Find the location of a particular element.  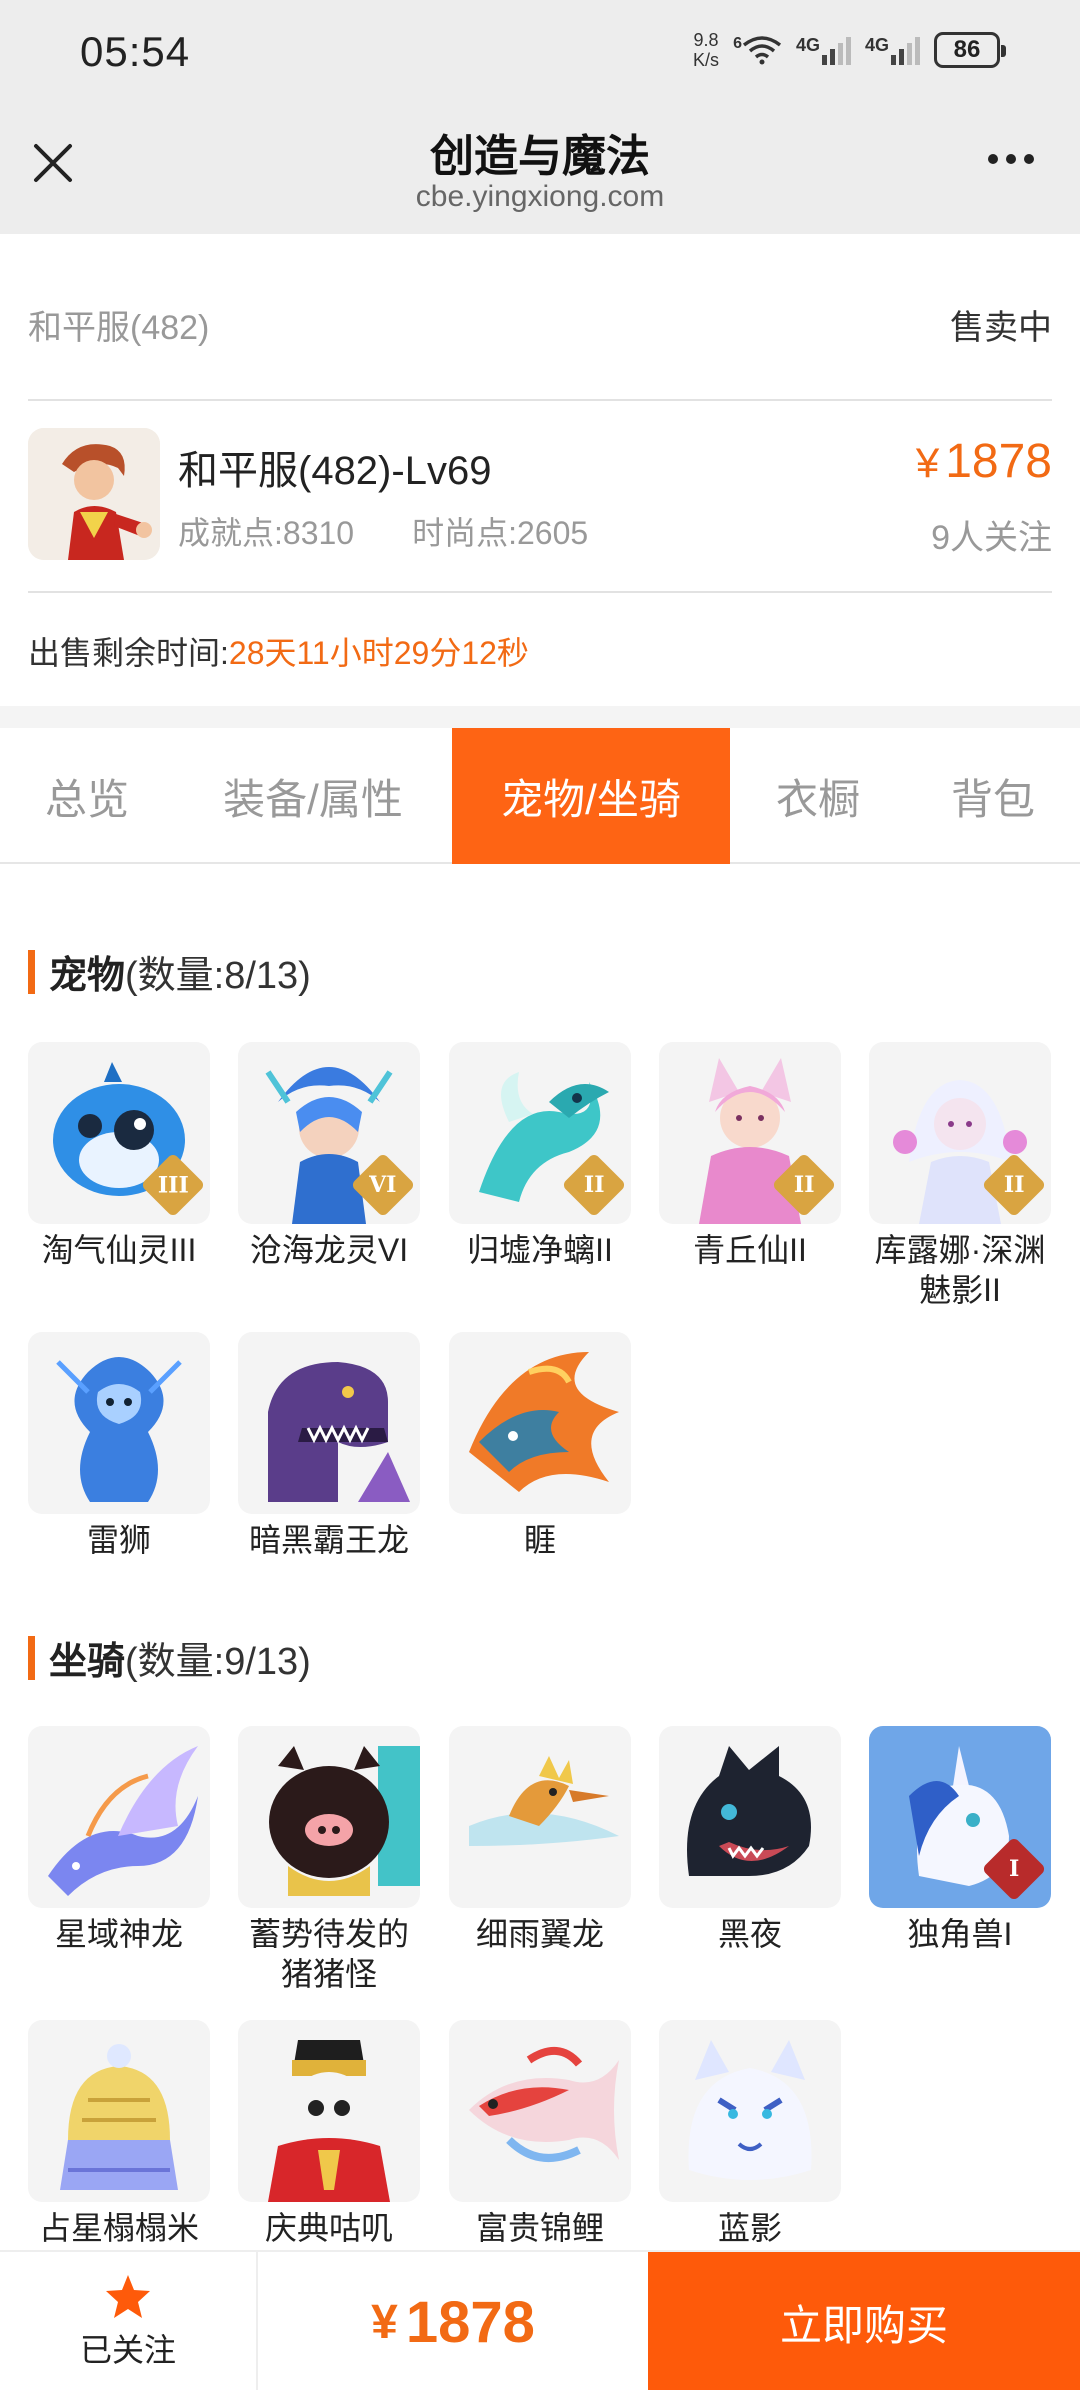

bottom-price: ¥1878 is located at coordinates (453, 2322).